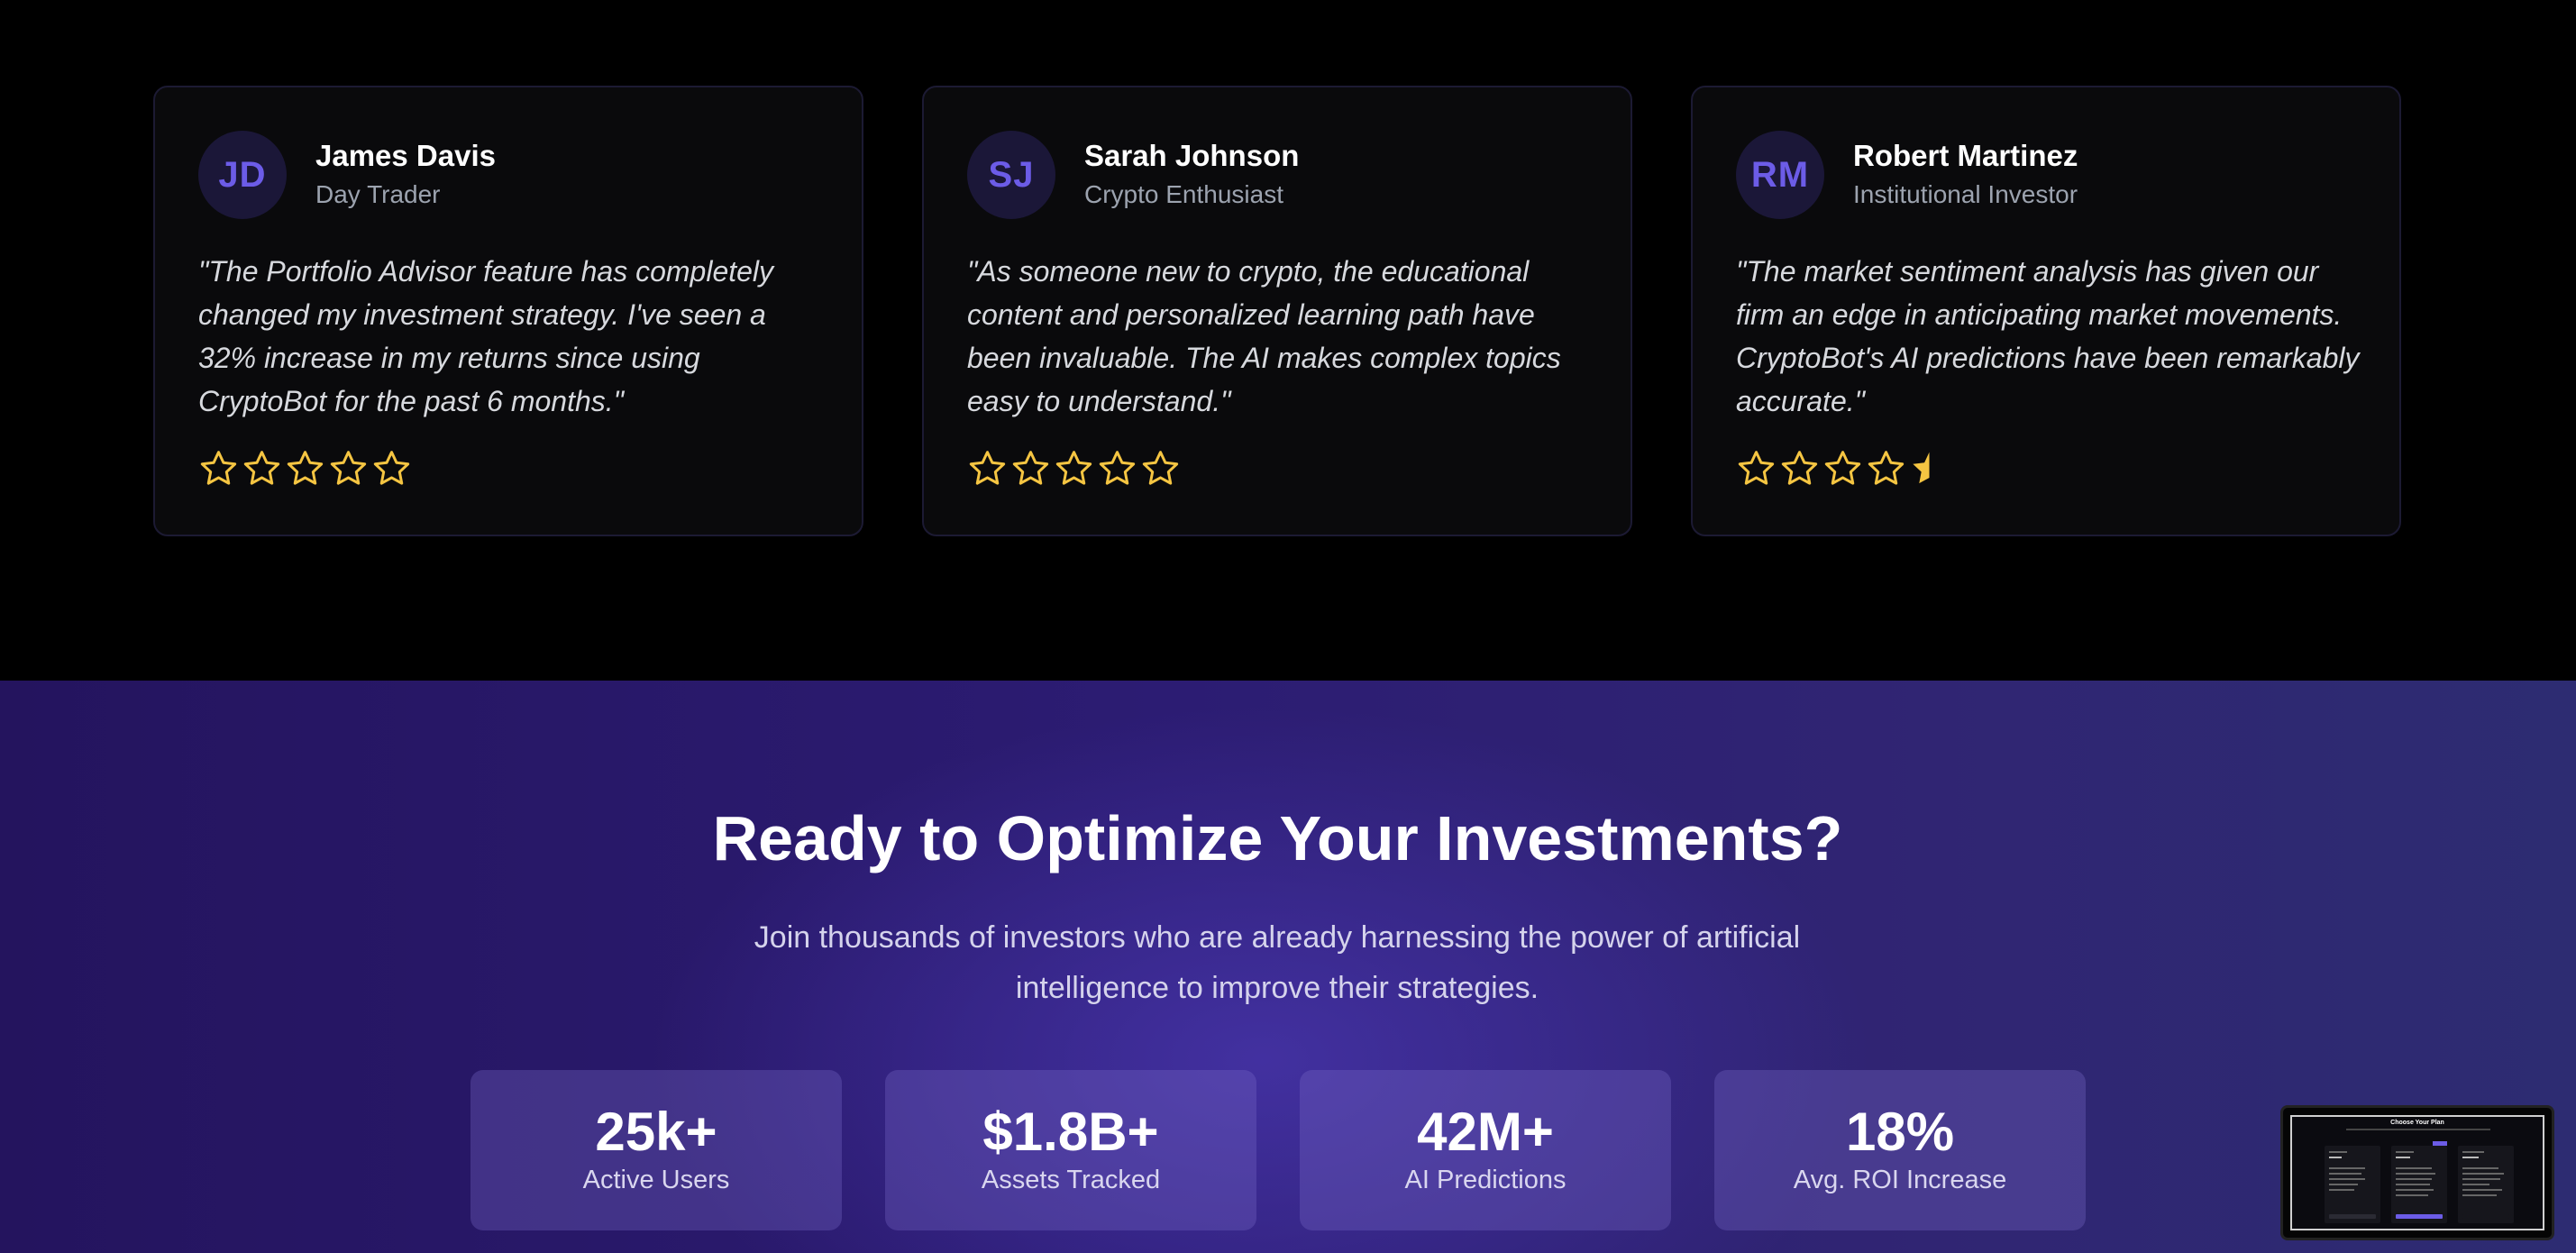  Describe the element at coordinates (656, 1180) in the screenshot. I see `stat-label: Active Users` at that location.